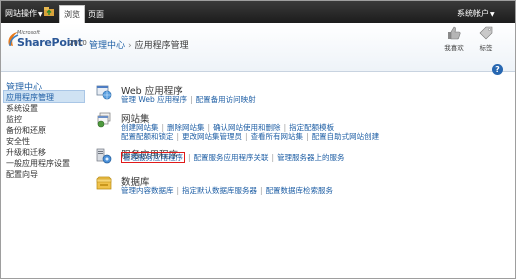 Image resolution: width=516 pixels, height=279 pixels. Describe the element at coordinates (147, 136) in the screenshot. I see `link-configure-quotas-locks: 配置配额和锁定` at that location.